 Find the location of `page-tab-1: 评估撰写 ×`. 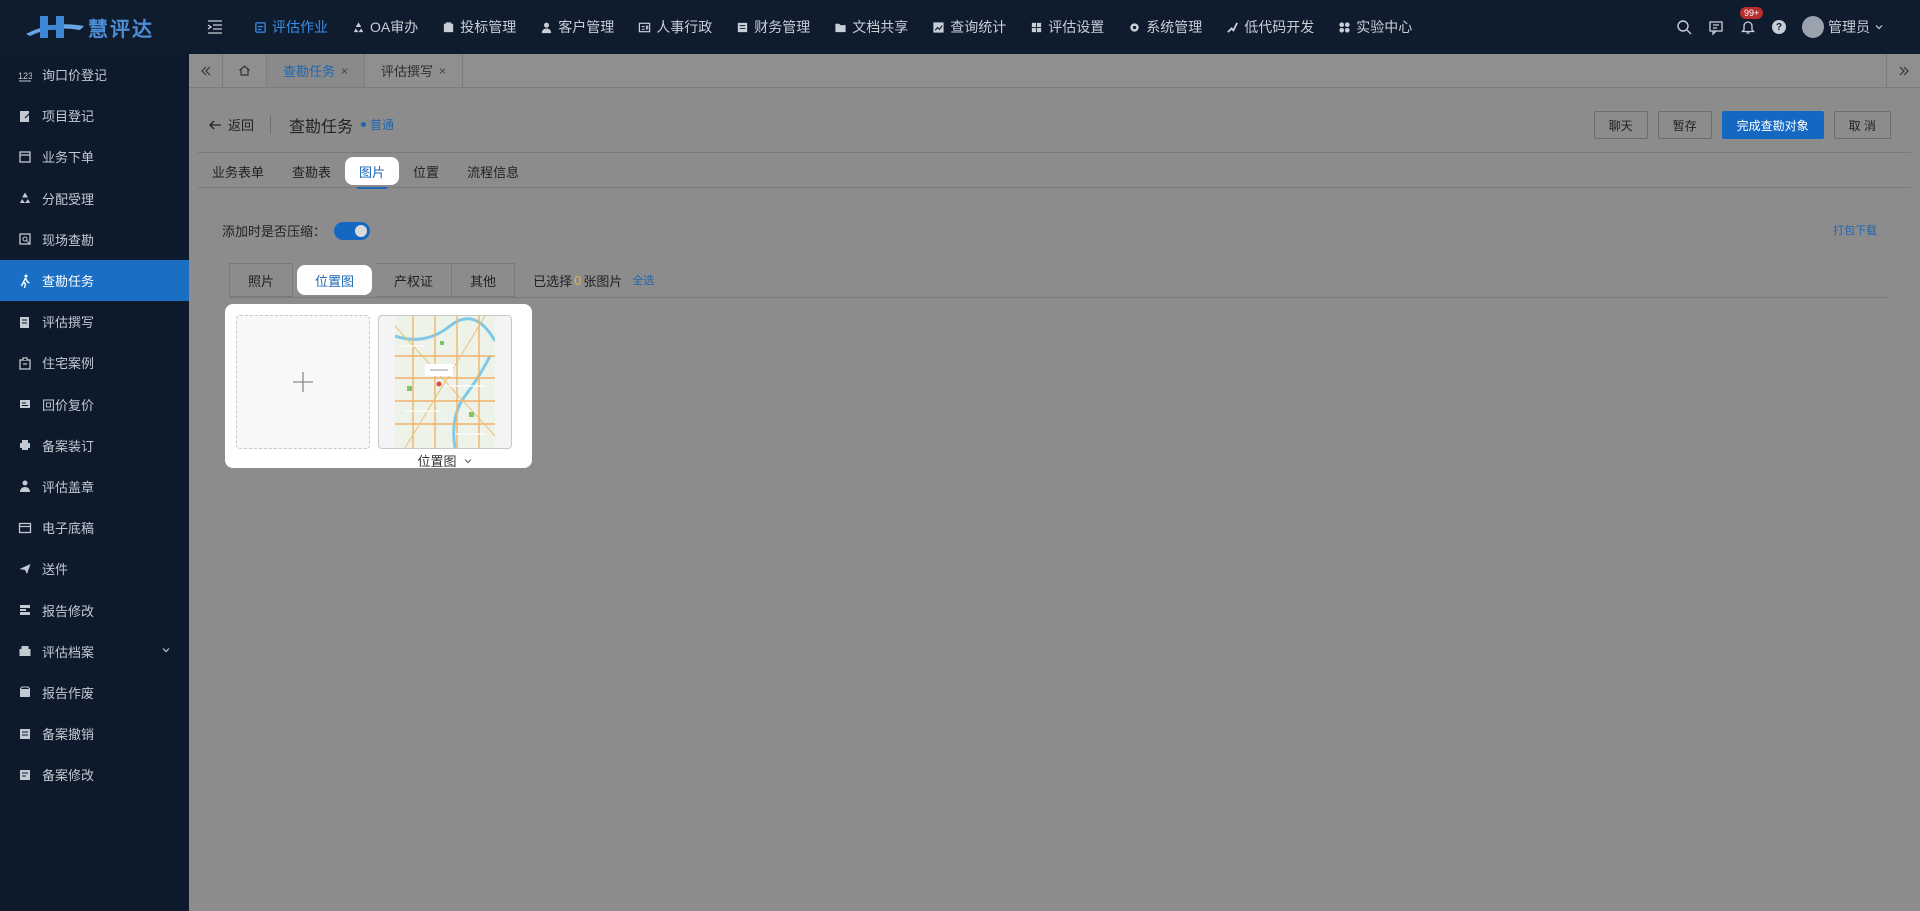

page-tab-1: 评估撰写 × is located at coordinates (414, 70).